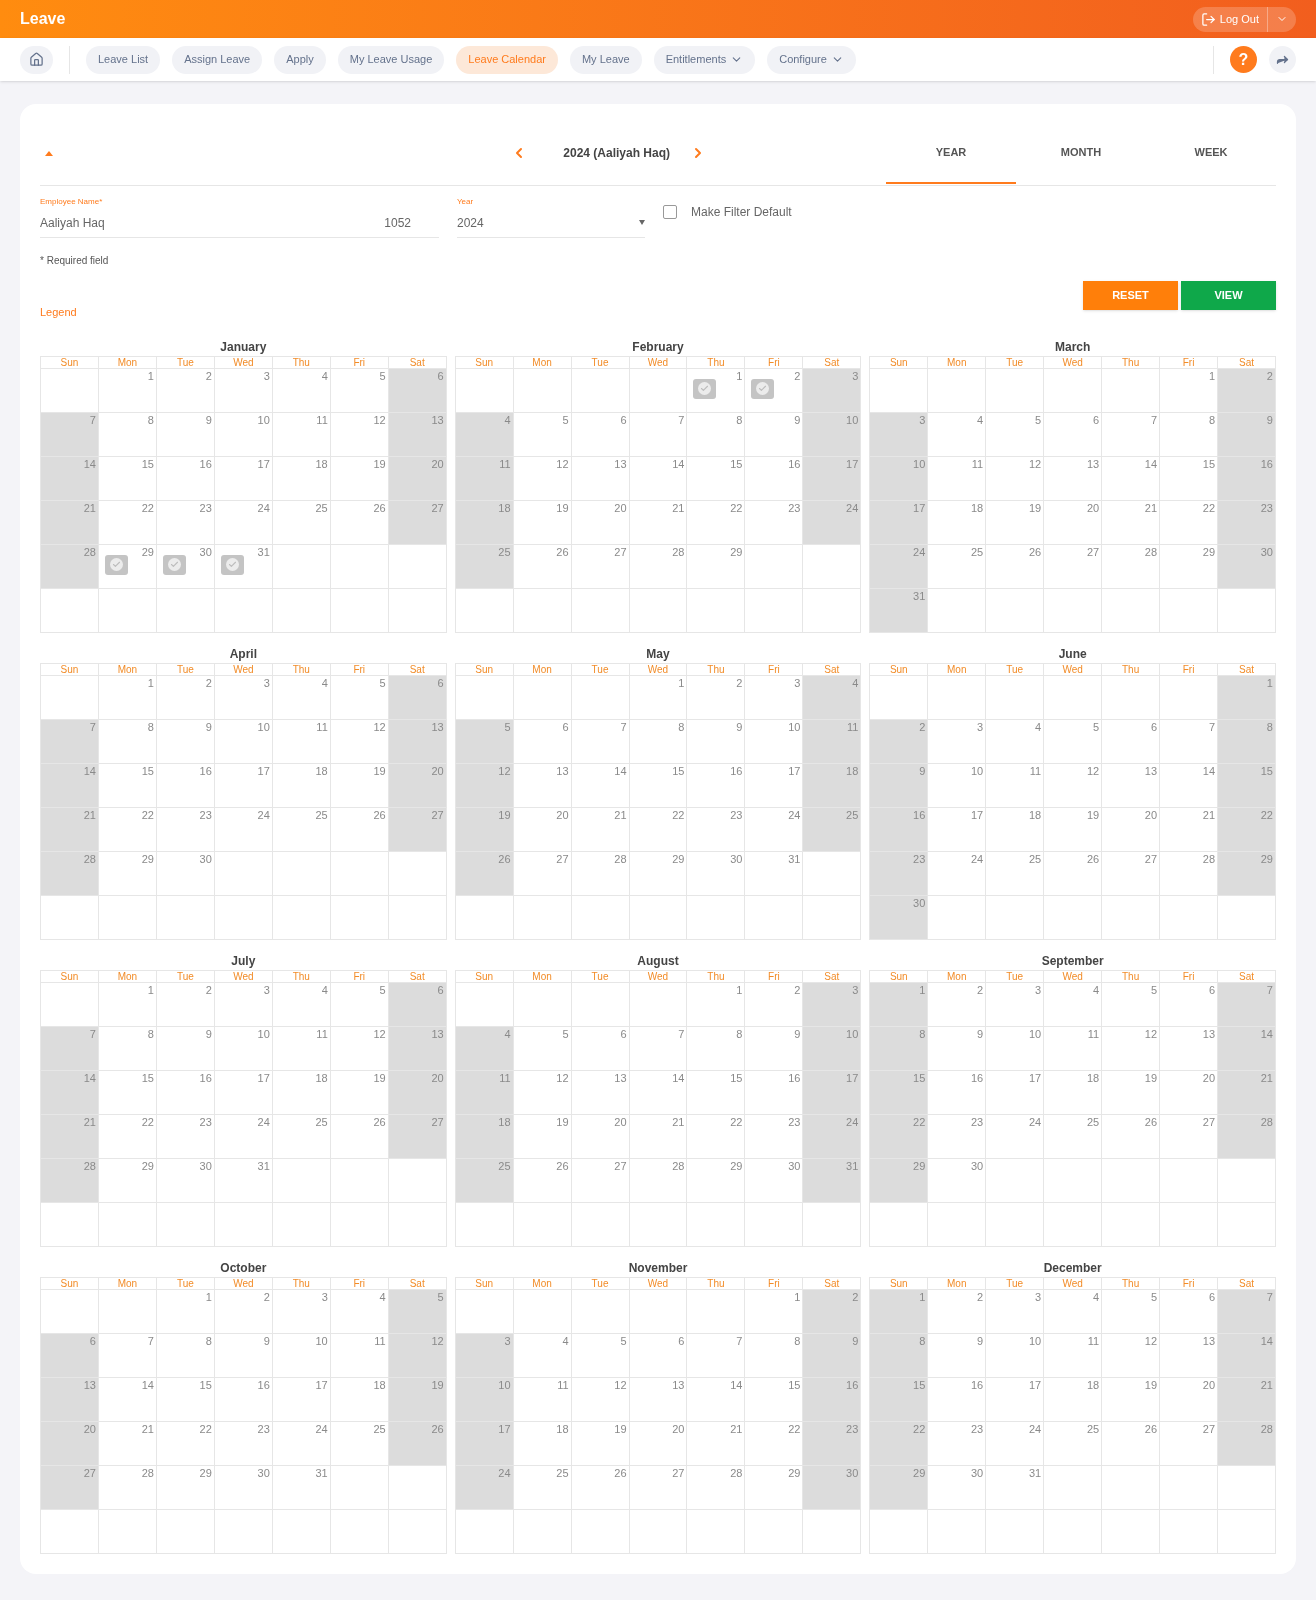 This screenshot has height=1600, width=1316. I want to click on day-number: 30, so click(205, 1165).